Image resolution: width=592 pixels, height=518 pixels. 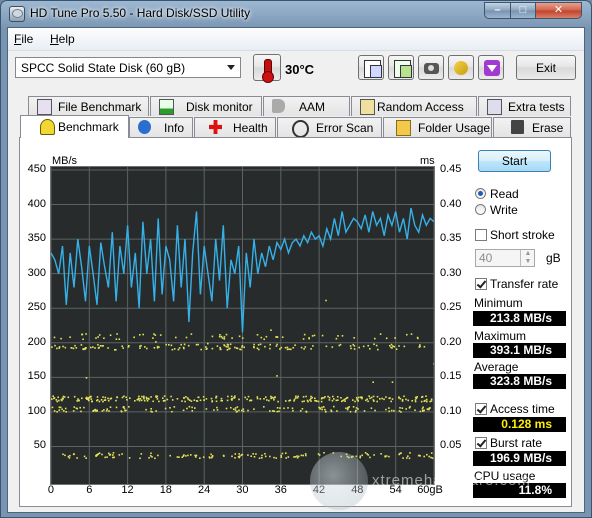 I want to click on average-label: Average, so click(x=496, y=367).